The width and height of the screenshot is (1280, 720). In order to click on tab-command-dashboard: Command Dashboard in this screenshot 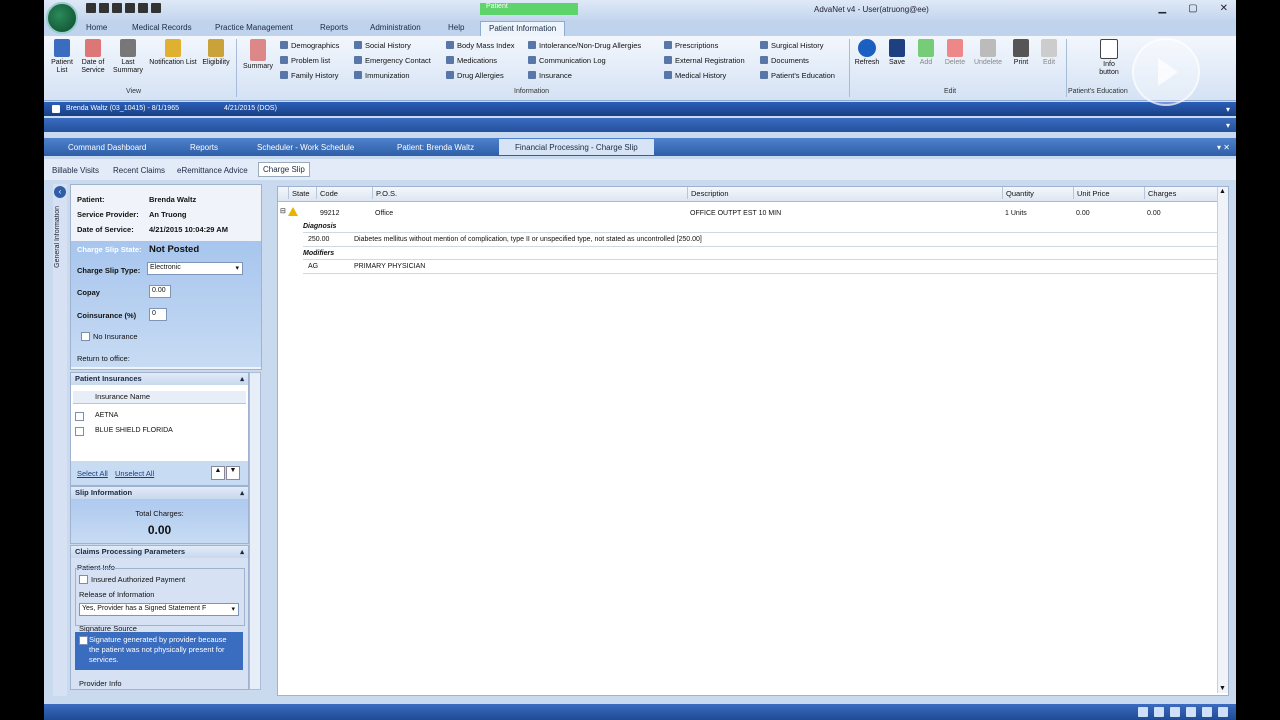, I will do `click(107, 147)`.